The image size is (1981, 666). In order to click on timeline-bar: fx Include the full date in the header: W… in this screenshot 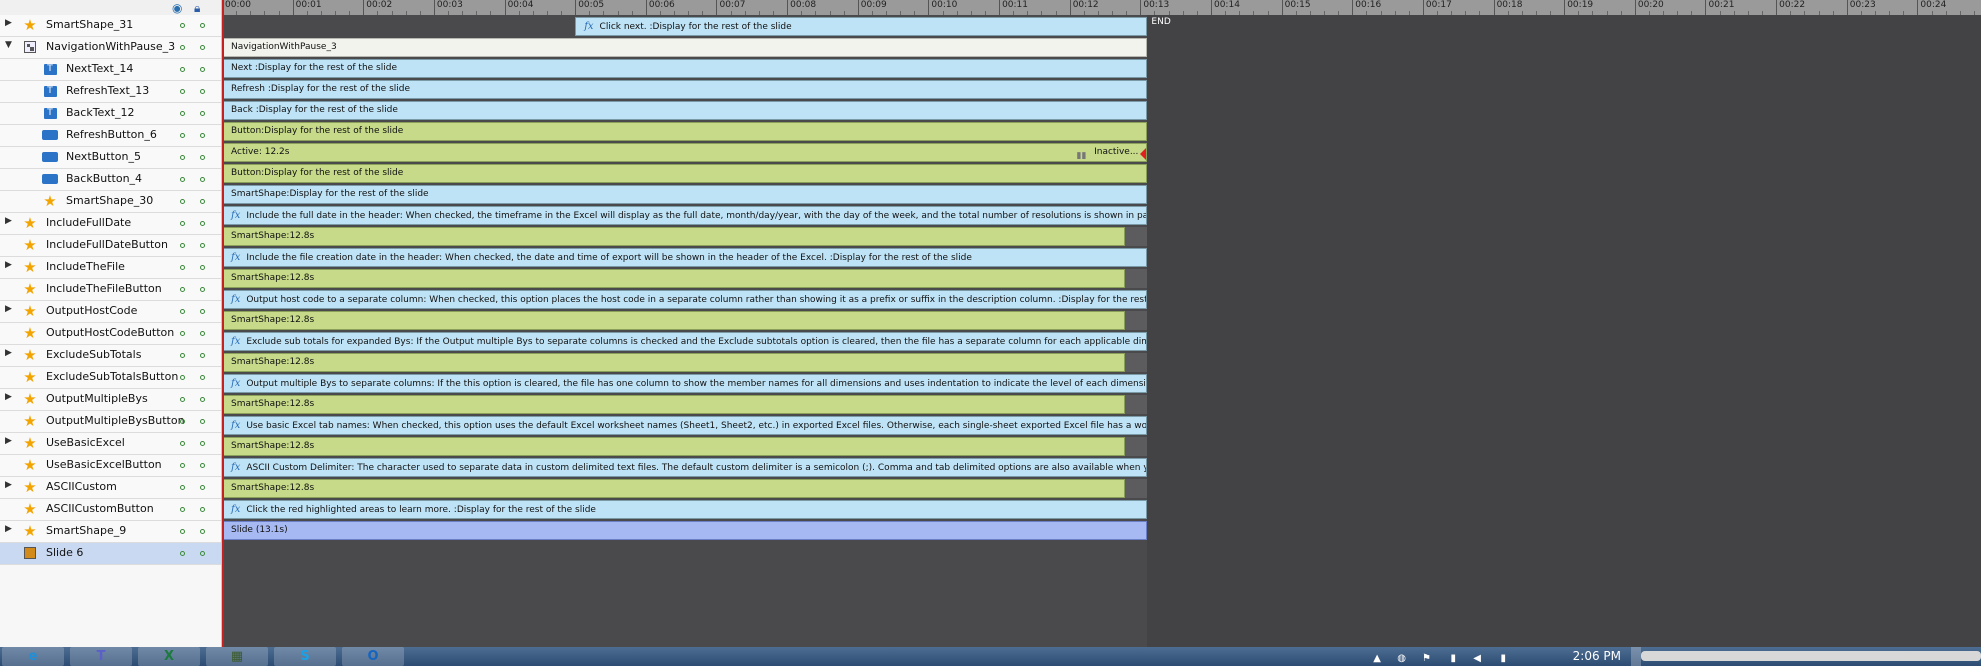, I will do `click(685, 215)`.